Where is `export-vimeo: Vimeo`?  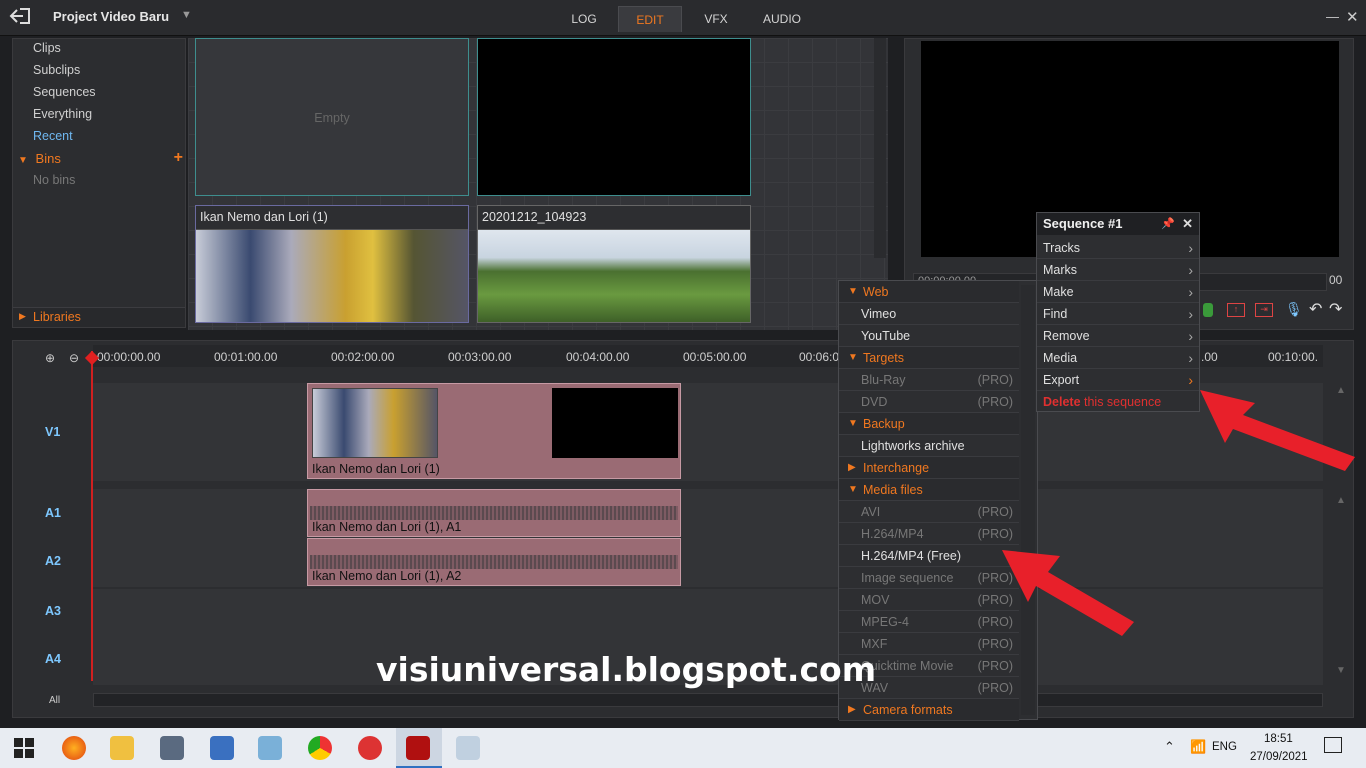 export-vimeo: Vimeo is located at coordinates (929, 314).